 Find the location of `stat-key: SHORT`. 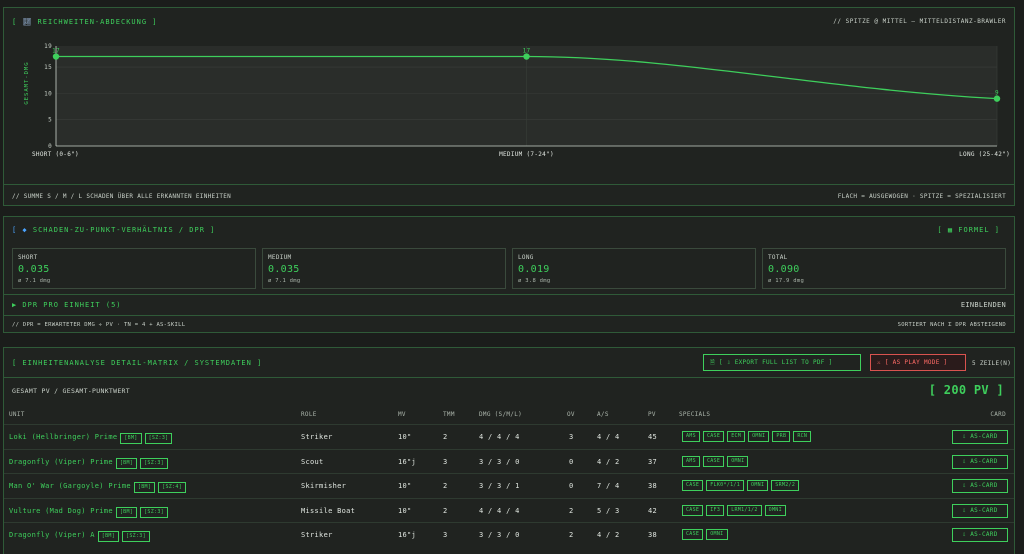

stat-key: SHORT is located at coordinates (28, 257).